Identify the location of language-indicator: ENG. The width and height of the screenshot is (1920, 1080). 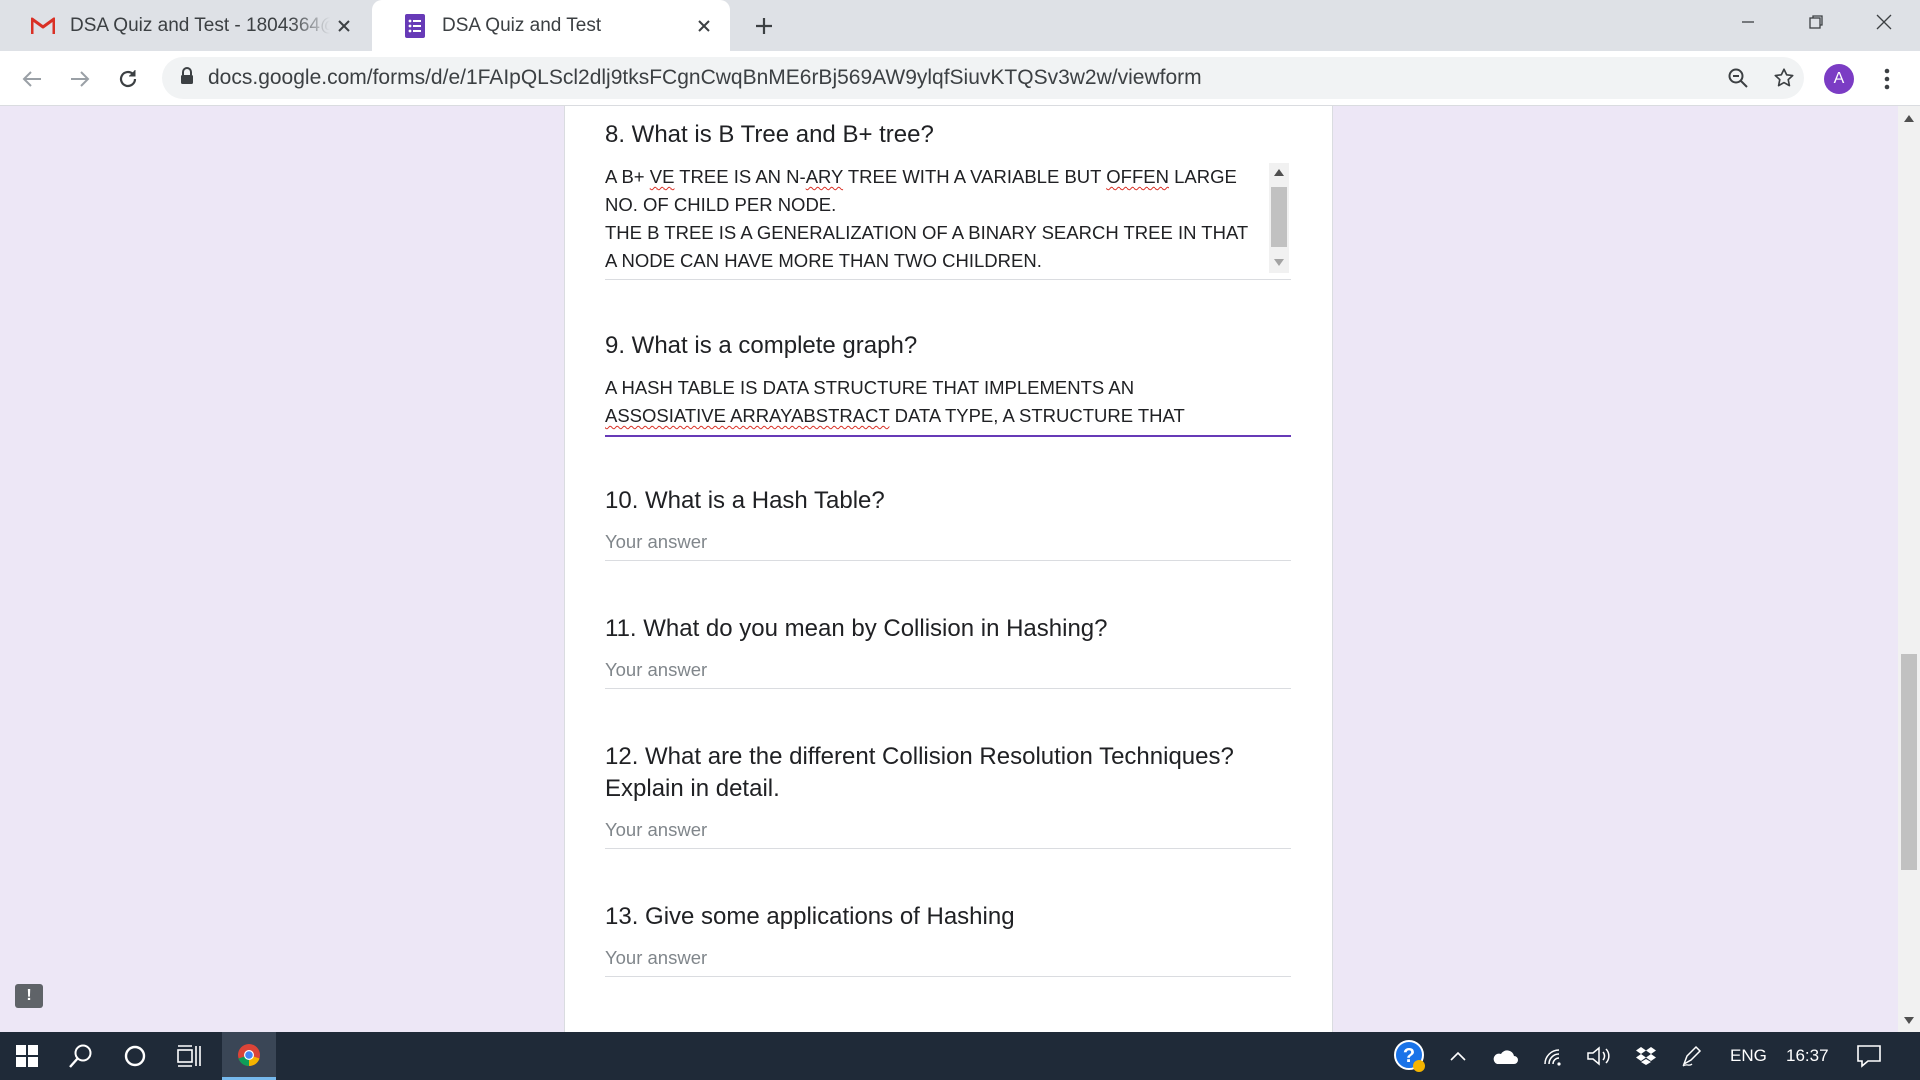
(1748, 1056).